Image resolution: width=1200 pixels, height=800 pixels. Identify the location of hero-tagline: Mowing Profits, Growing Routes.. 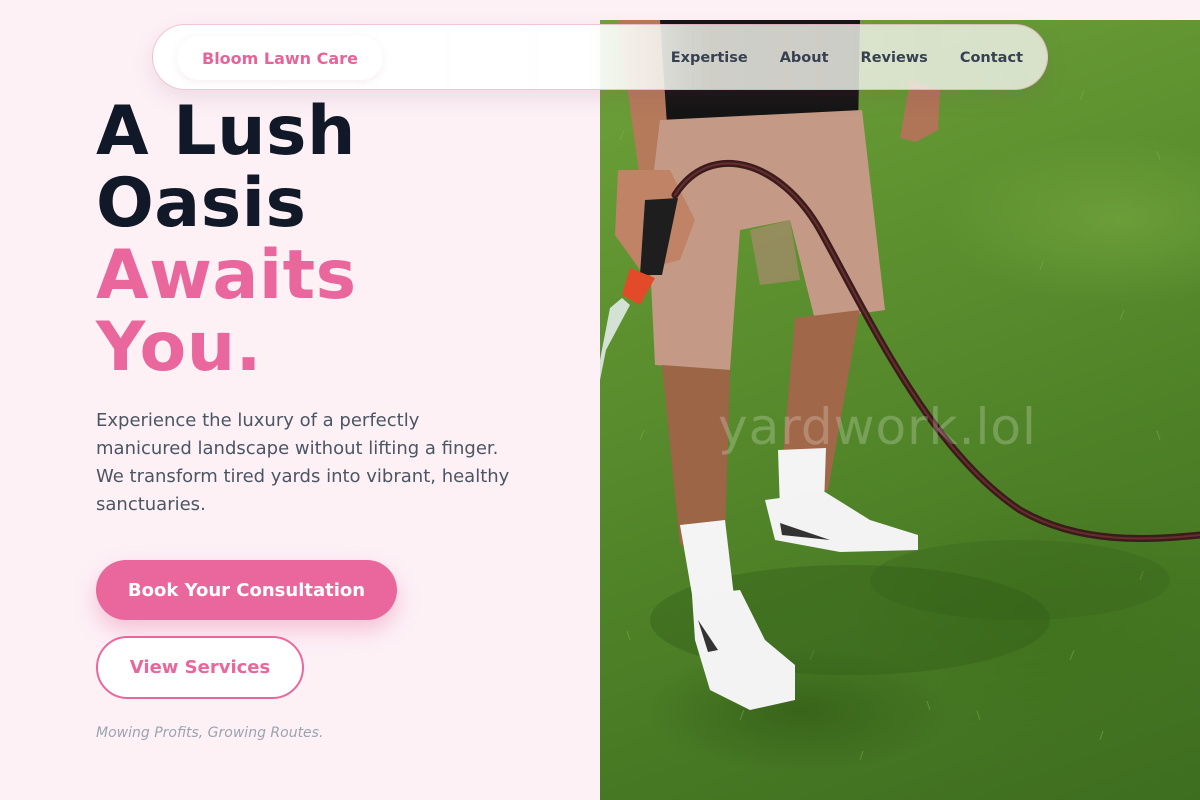
(210, 733).